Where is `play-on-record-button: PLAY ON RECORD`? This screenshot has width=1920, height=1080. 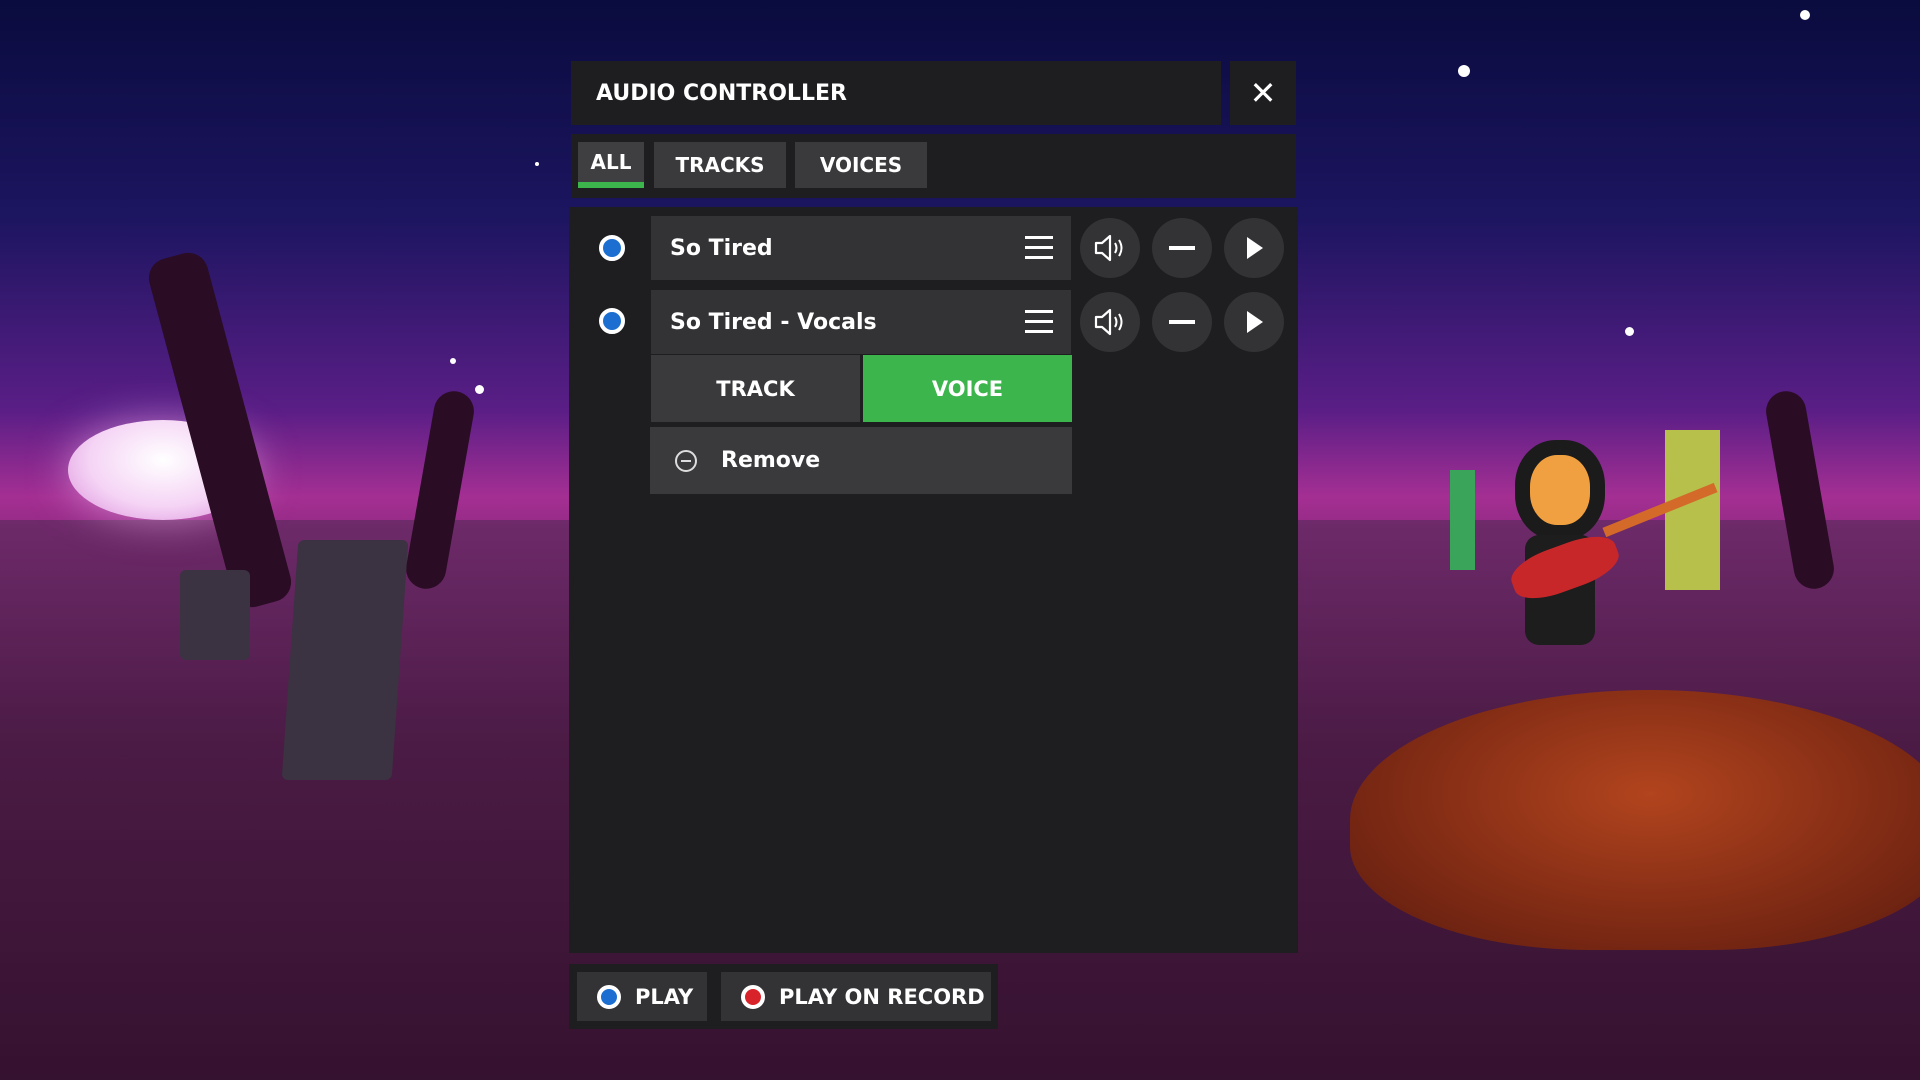
play-on-record-button: PLAY ON RECORD is located at coordinates (856, 996).